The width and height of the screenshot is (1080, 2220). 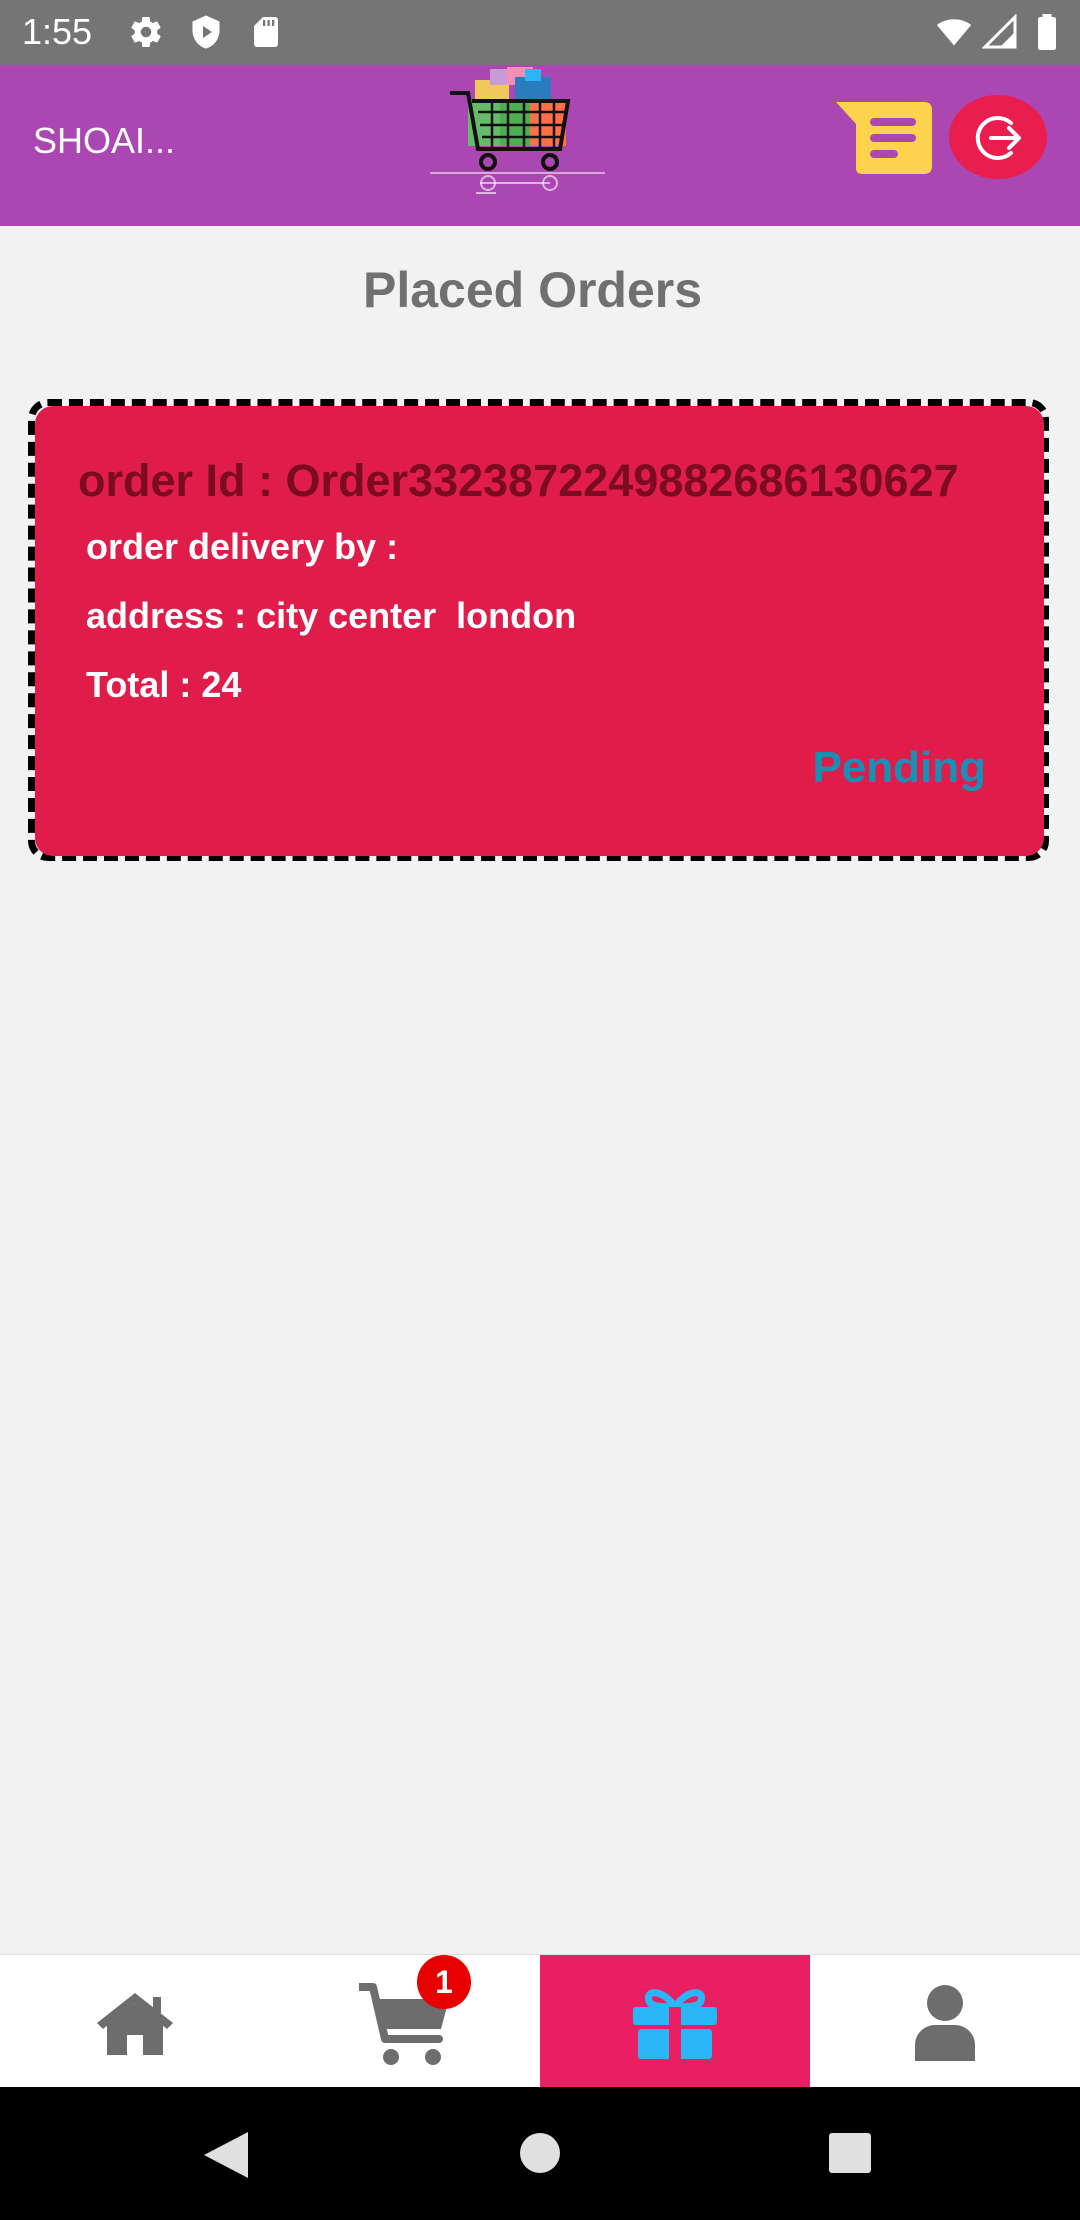 I want to click on logout-icon, so click(x=998, y=138).